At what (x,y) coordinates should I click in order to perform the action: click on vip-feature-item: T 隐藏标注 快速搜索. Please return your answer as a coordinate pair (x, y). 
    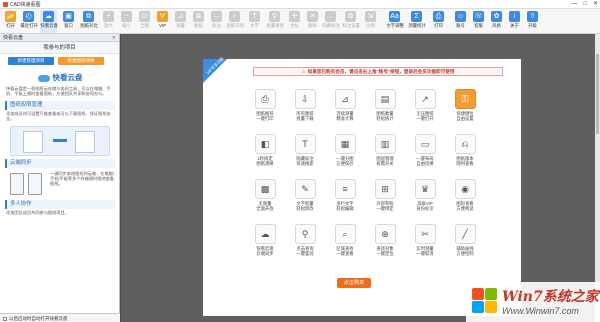
    Looking at the image, I should click on (305, 156).